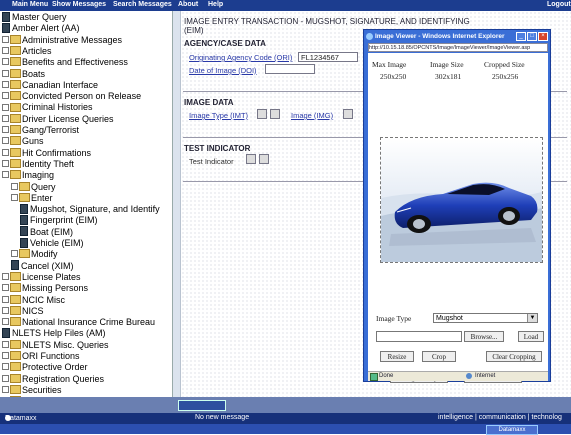 The height and width of the screenshot is (435, 571). What do you see at coordinates (33, 300) in the screenshot?
I see `tree-item: NCIC Misc` at bounding box center [33, 300].